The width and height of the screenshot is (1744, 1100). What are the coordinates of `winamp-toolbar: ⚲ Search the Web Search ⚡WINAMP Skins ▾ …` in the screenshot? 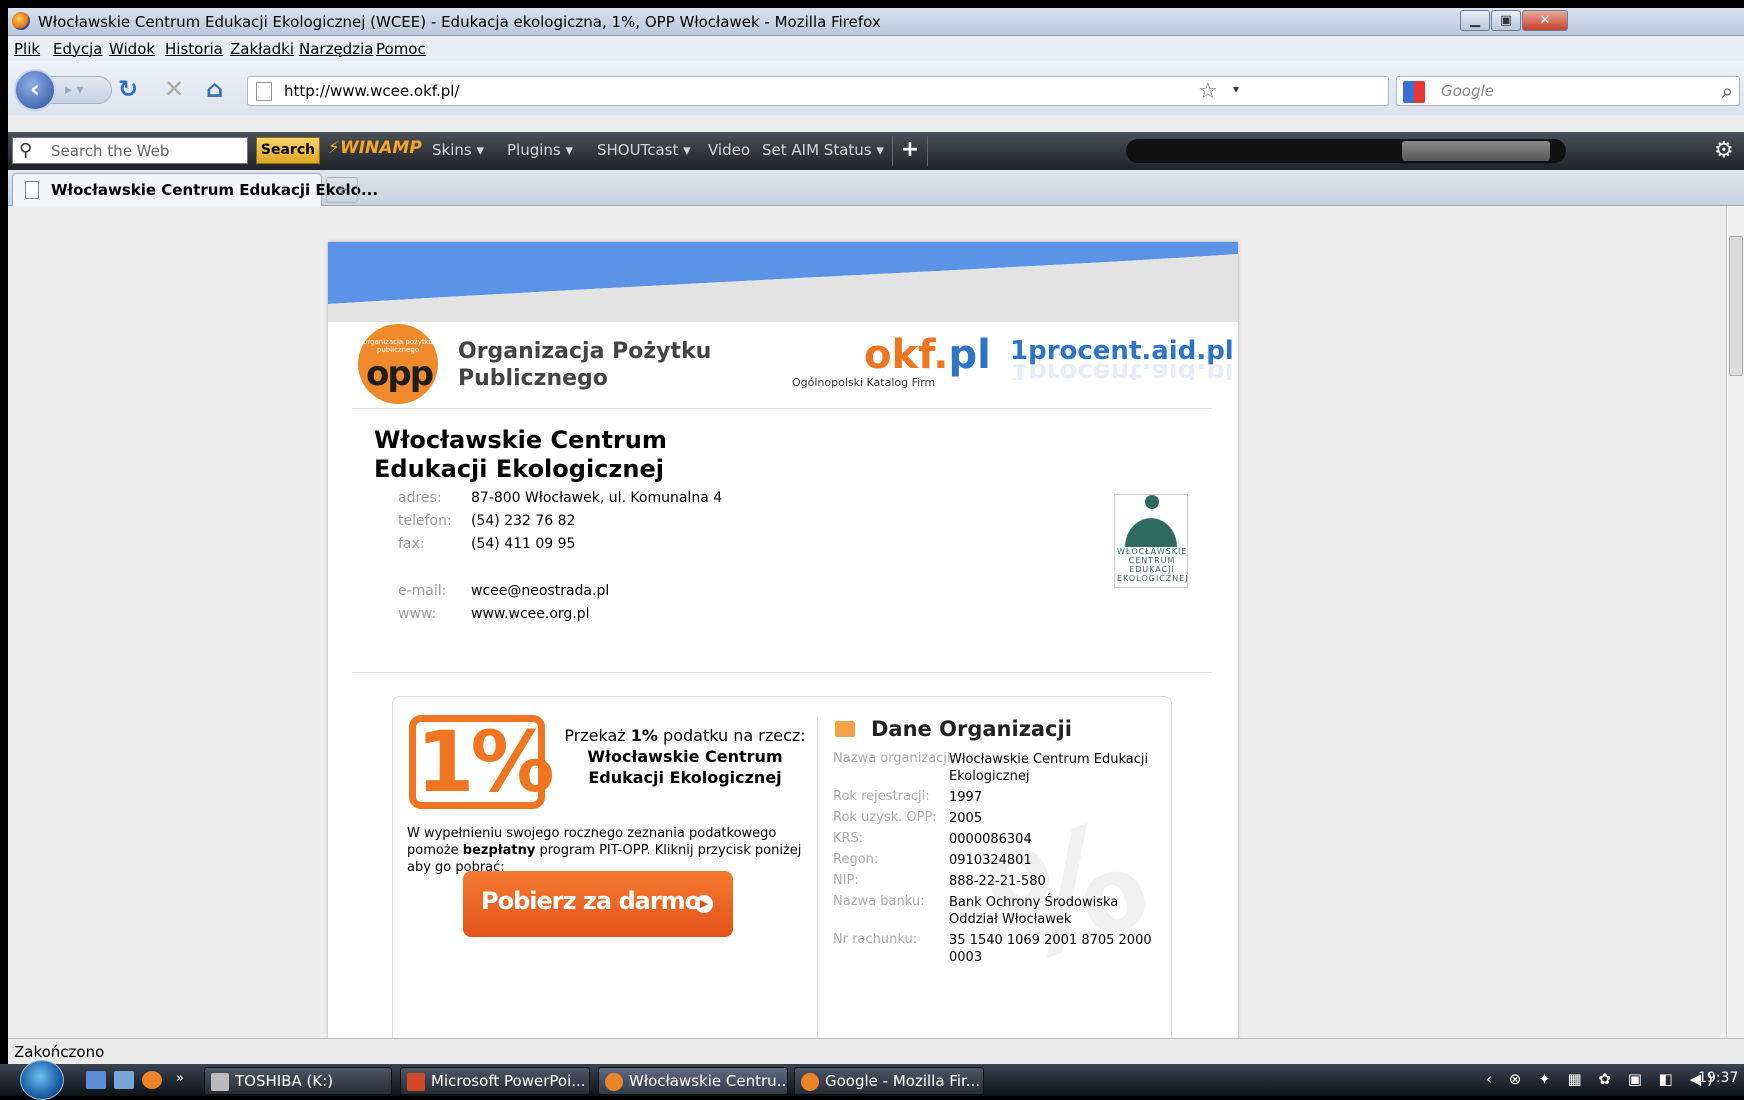 It's located at (876, 151).